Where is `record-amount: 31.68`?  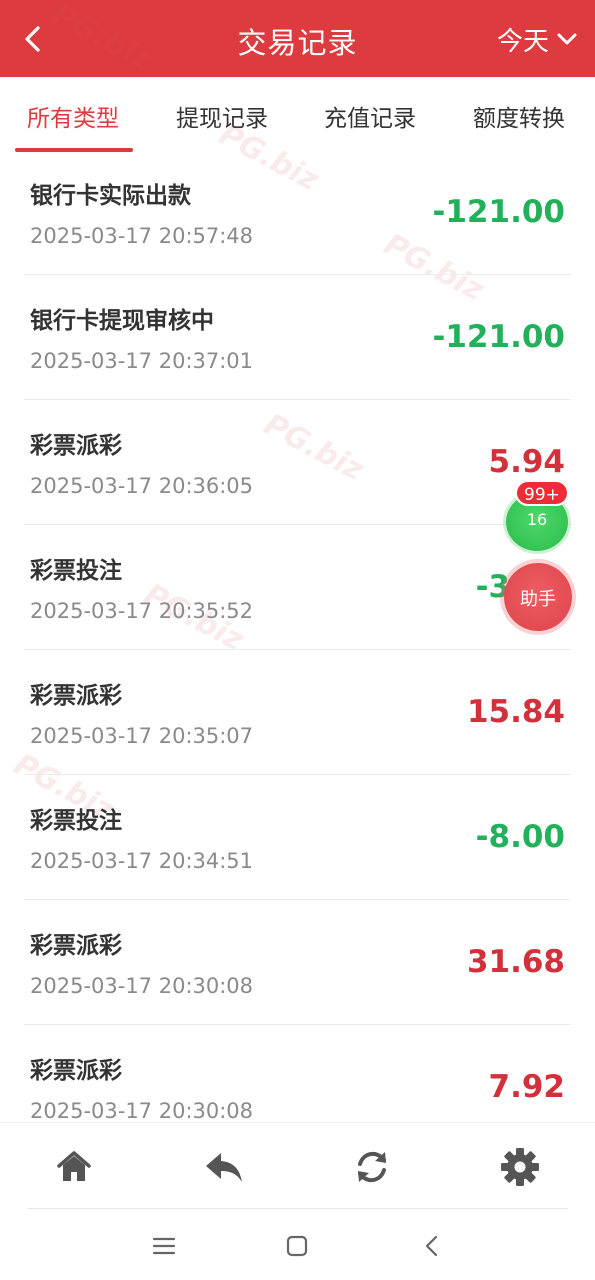 record-amount: 31.68 is located at coordinates (515, 962).